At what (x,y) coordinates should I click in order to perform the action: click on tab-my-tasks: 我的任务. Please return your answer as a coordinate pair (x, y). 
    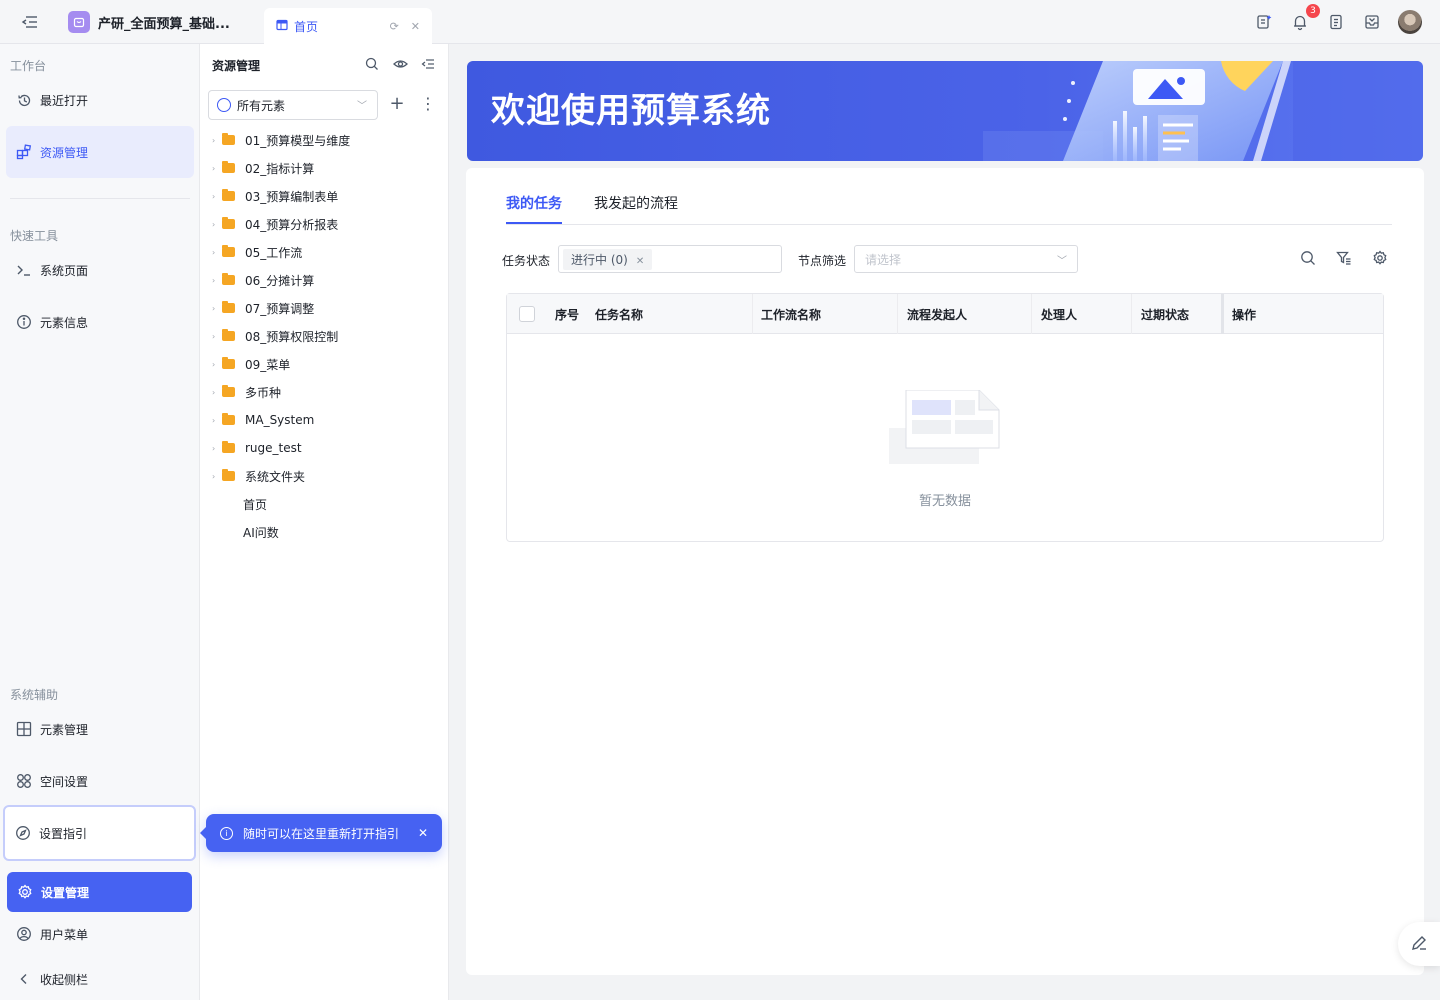
    Looking at the image, I should click on (534, 203).